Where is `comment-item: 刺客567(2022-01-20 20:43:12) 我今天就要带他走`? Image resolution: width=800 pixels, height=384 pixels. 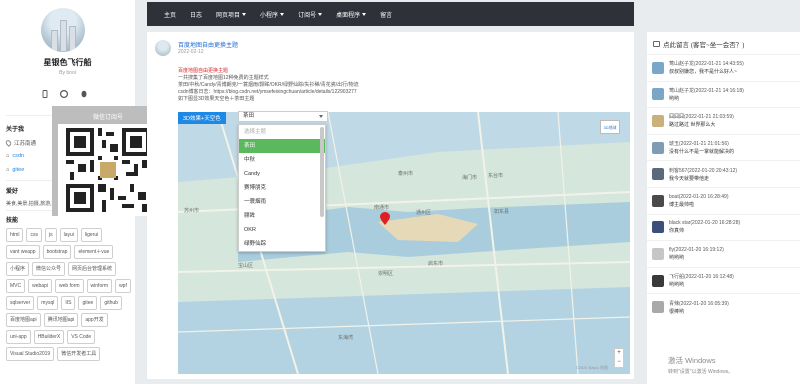 comment-item: 刺客567(2022-01-20 20:43:12) 我今天就要带他走 is located at coordinates (723, 173).